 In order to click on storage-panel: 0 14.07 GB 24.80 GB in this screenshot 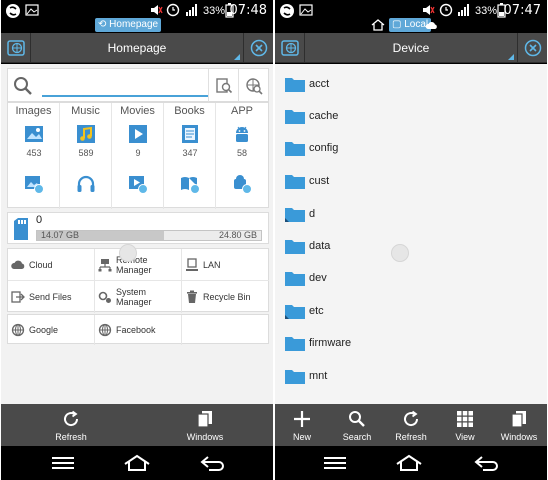, I will do `click(138, 228)`.